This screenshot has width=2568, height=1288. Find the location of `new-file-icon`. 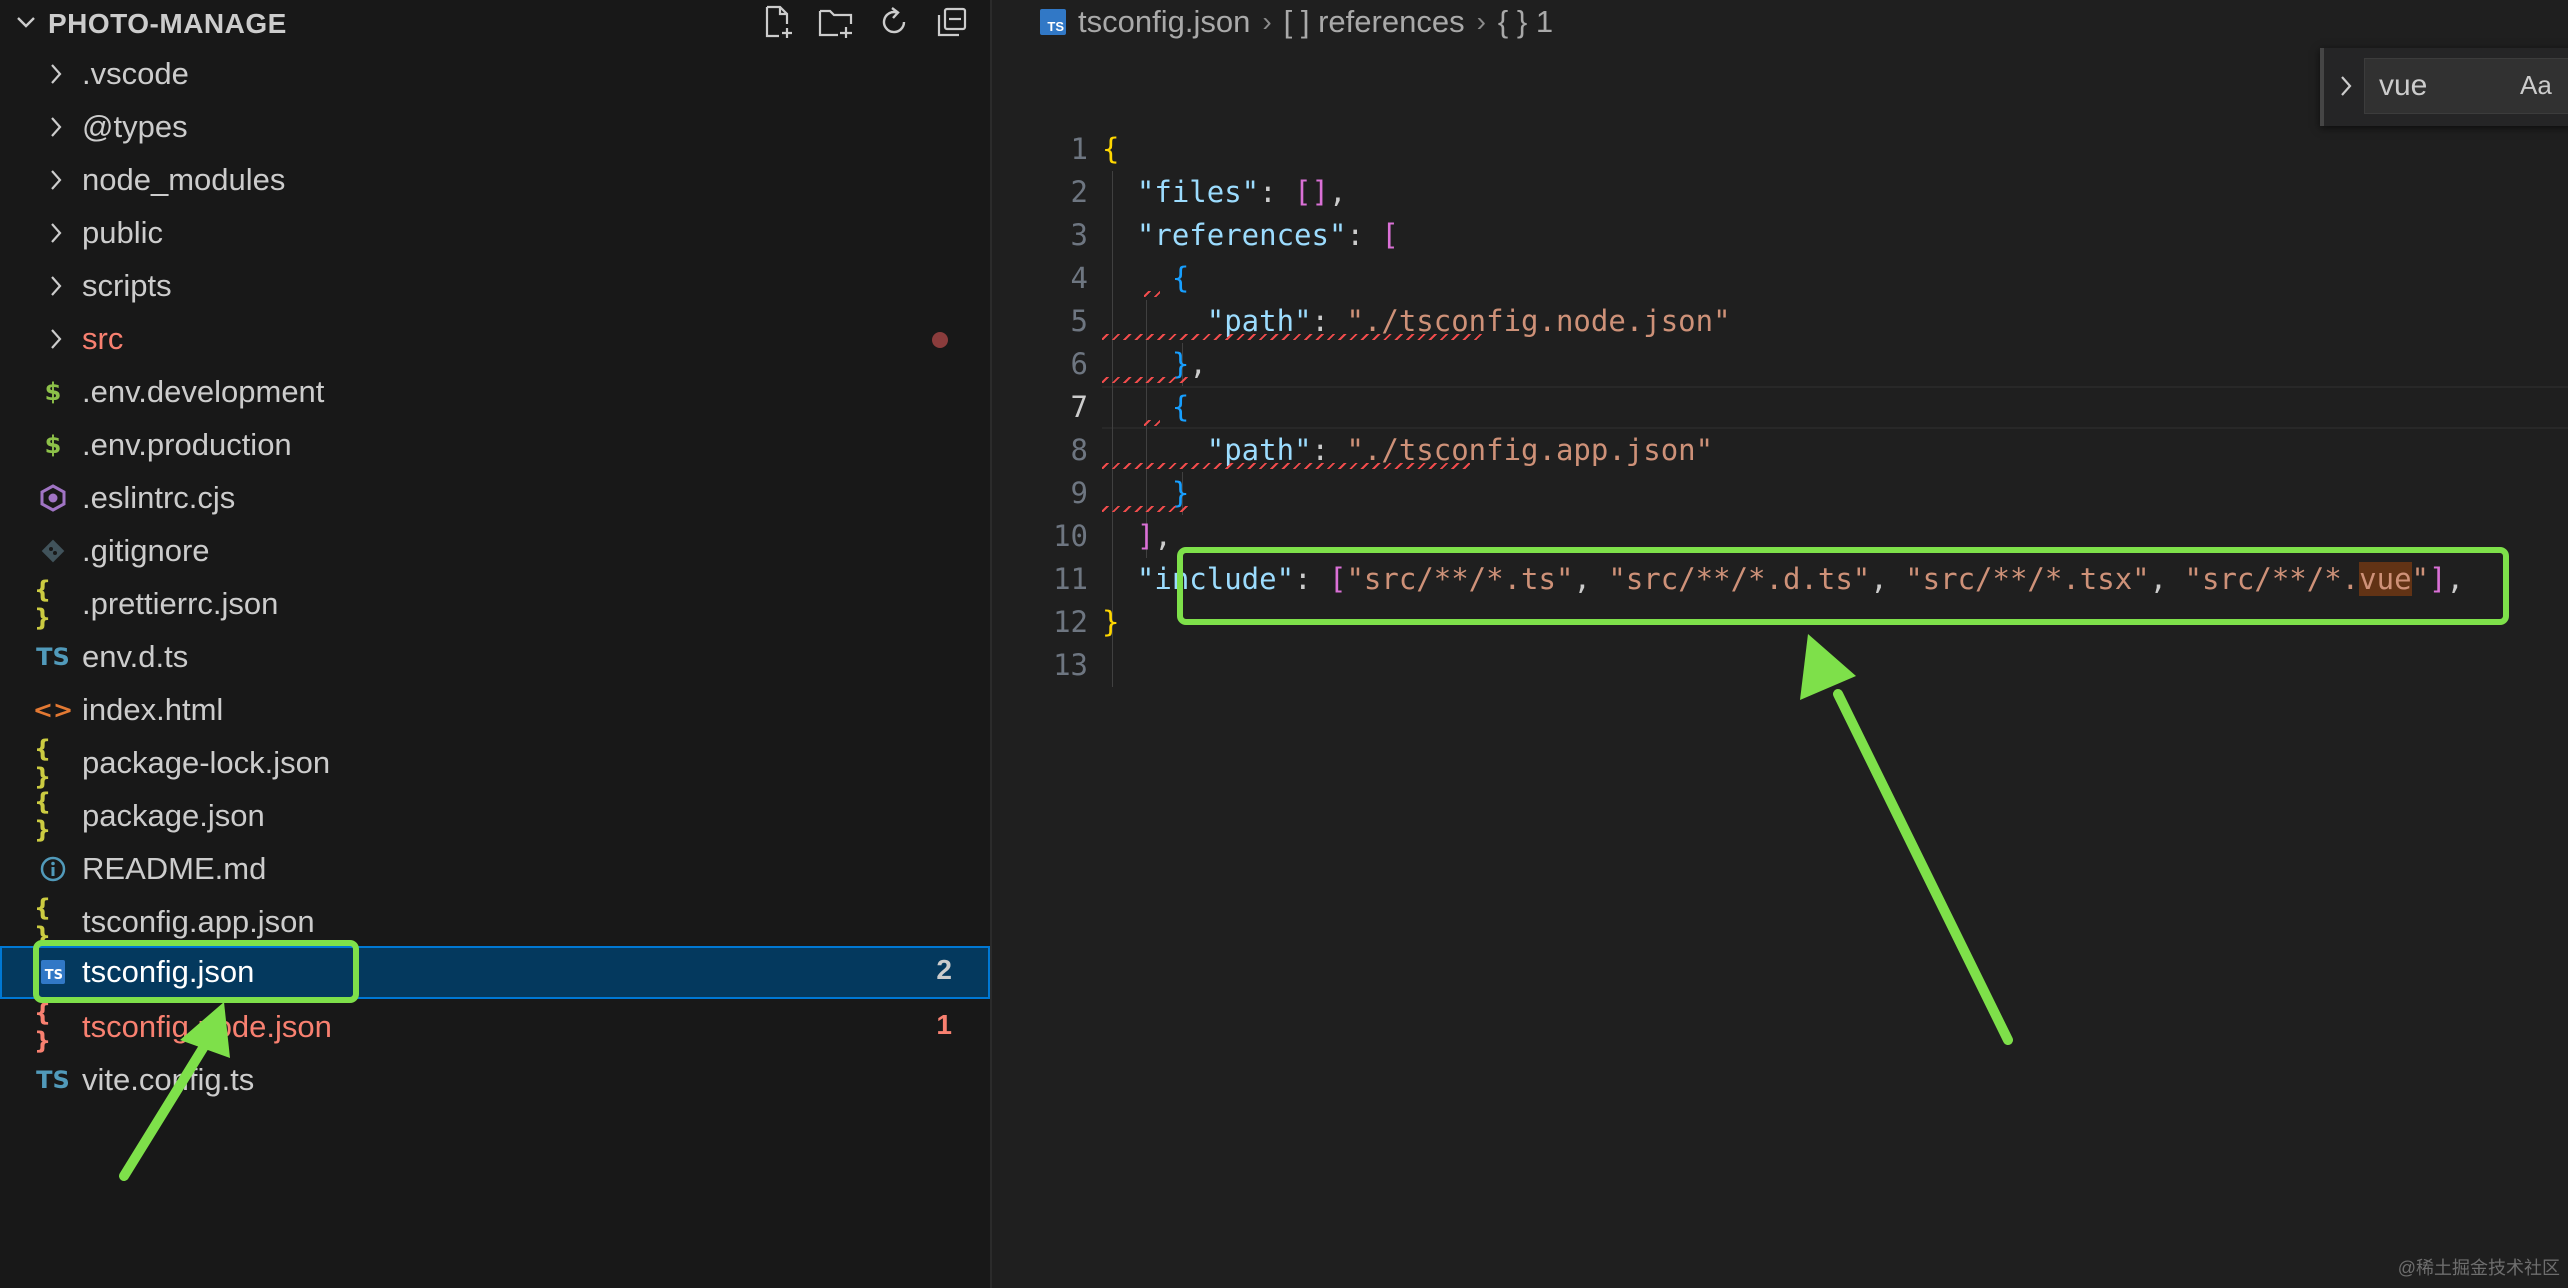

new-file-icon is located at coordinates (778, 22).